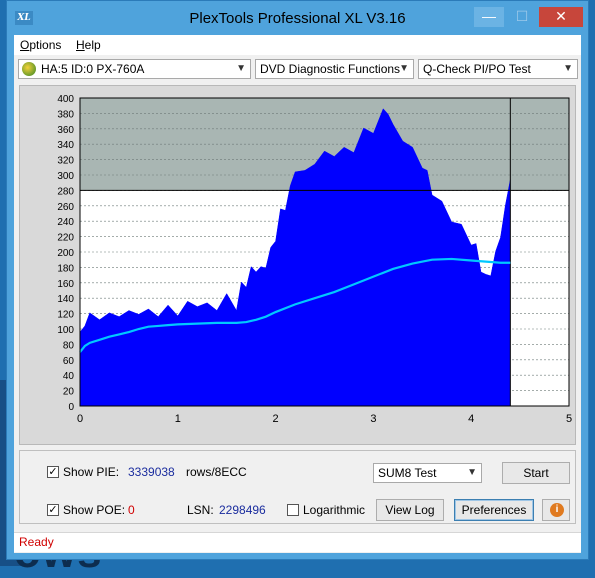 The height and width of the screenshot is (578, 595). What do you see at coordinates (489, 17) in the screenshot?
I see `minimize-button: —` at bounding box center [489, 17].